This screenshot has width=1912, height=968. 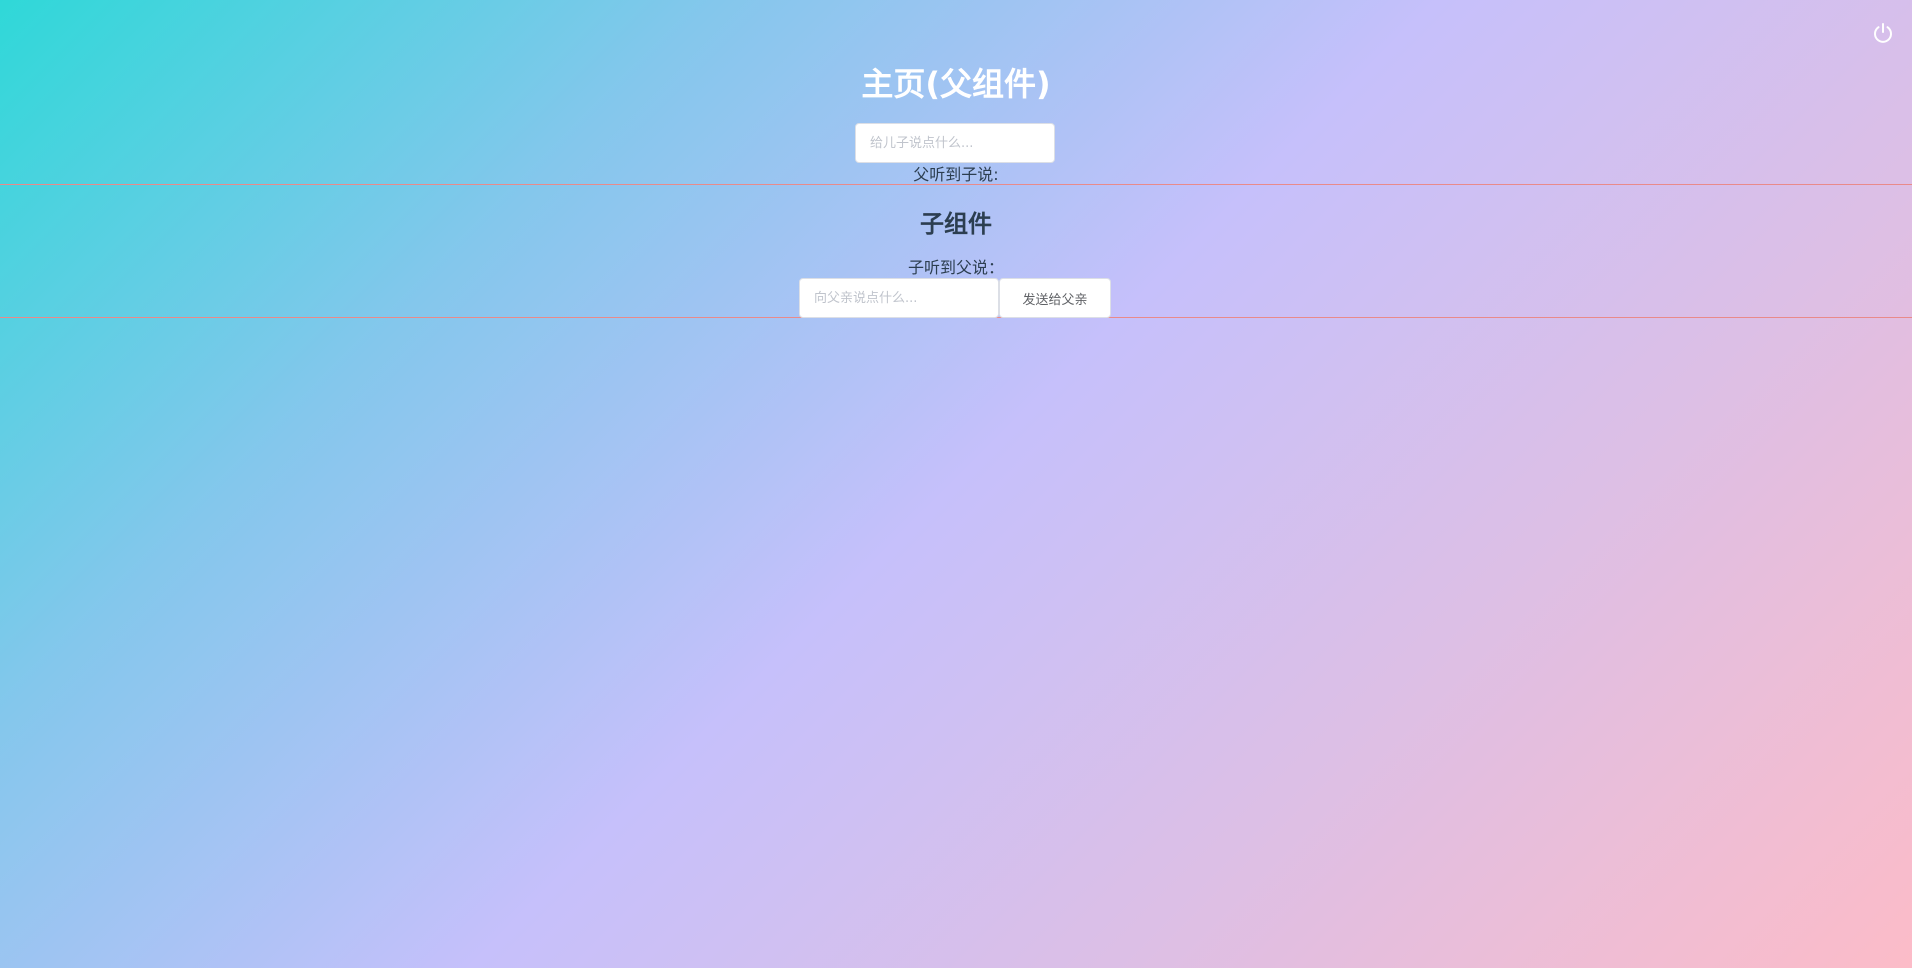 What do you see at coordinates (956, 251) in the screenshot?
I see `child-component: 子组件 子听到父说： 发送给父亲` at bounding box center [956, 251].